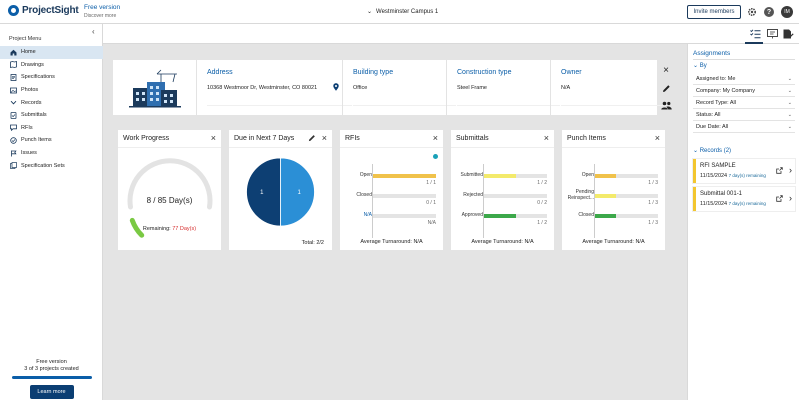  Describe the element at coordinates (391, 220) in the screenshot. I see `rfis-bar-row: N/A N/A` at that location.